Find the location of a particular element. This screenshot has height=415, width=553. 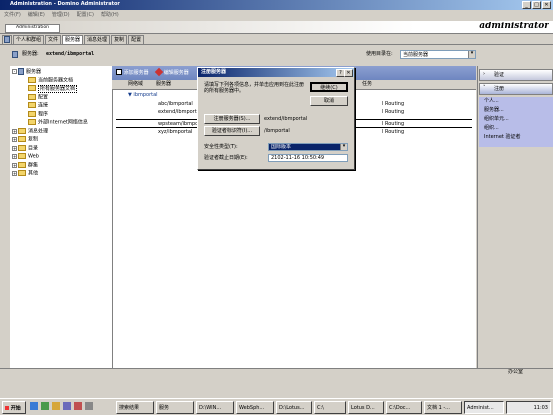

taskbar-app: 服务 is located at coordinates (175, 407).